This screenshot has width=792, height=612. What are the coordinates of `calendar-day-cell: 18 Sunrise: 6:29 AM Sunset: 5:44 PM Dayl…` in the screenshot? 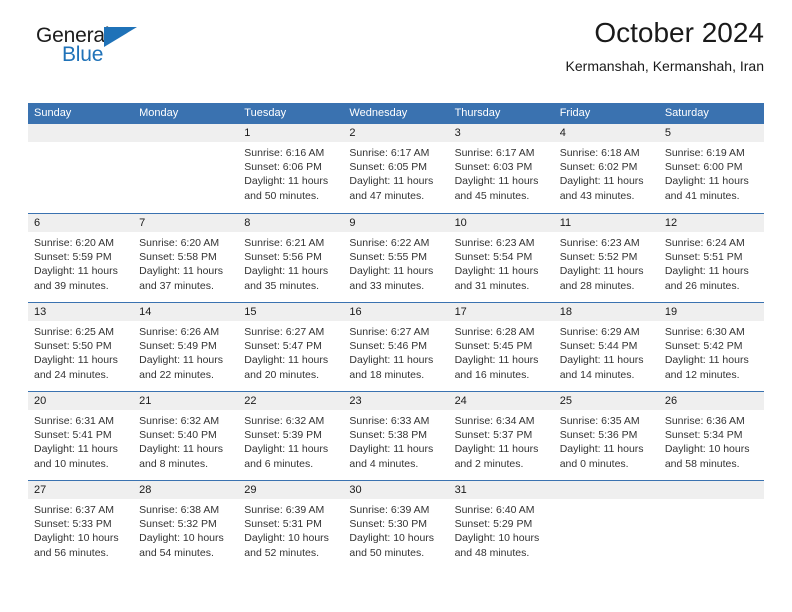 It's located at (606, 347).